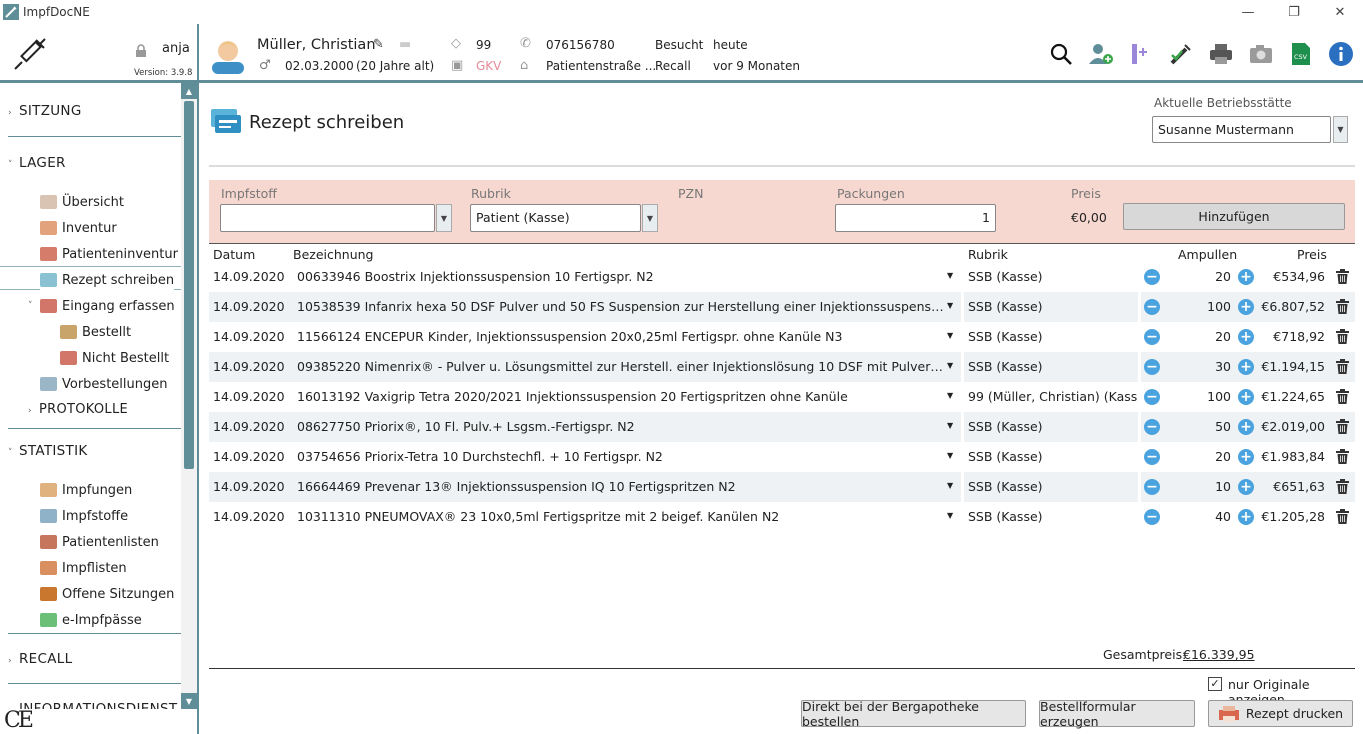 This screenshot has width=1363, height=734. I want to click on sidebar-section-protokolle: › PROTOKOLLE, so click(78, 409).